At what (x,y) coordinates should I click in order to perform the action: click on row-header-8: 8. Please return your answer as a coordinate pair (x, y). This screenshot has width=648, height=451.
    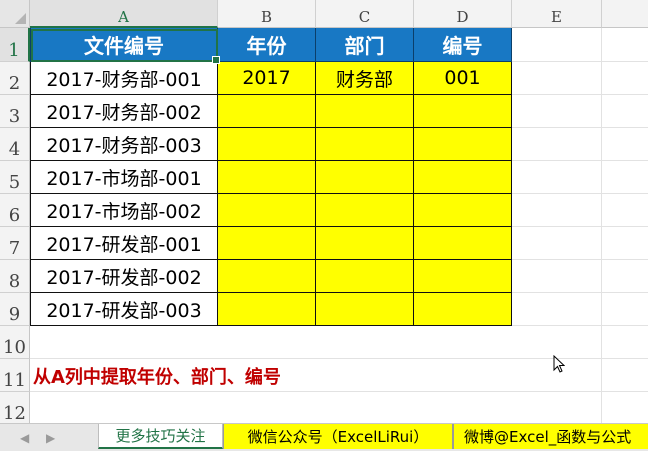
    Looking at the image, I should click on (15, 276).